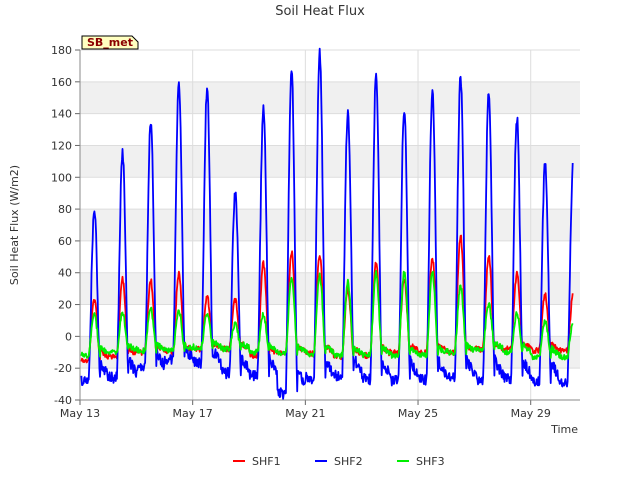 This screenshot has height=480, width=640. Describe the element at coordinates (65, 305) in the screenshot. I see `y-tick-label: 20` at that location.